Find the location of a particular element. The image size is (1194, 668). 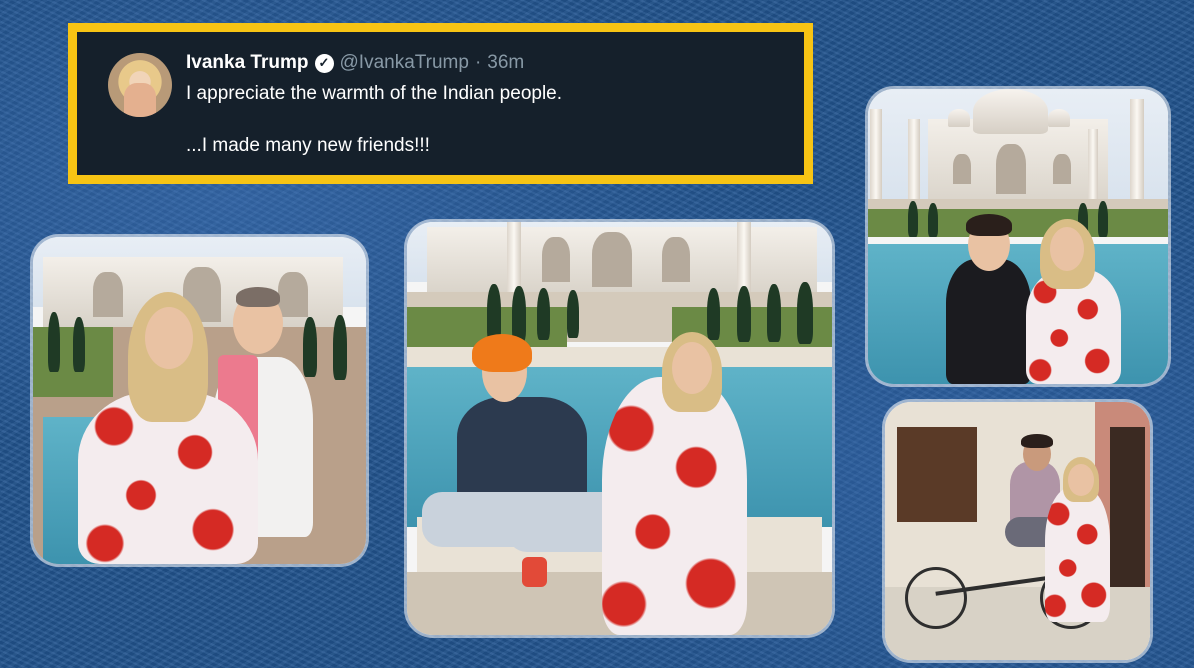

photo-taj-mahal-left is located at coordinates (199, 400).